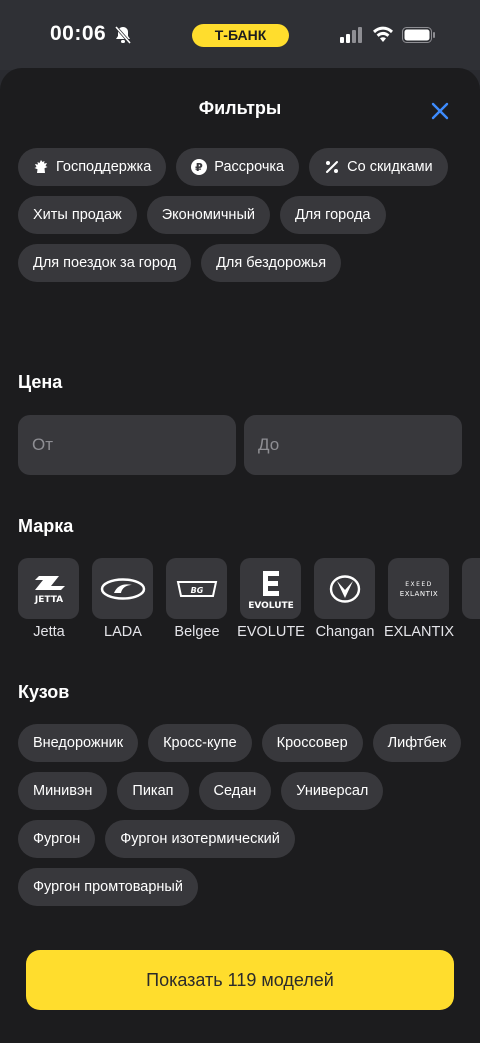 The height and width of the screenshot is (1043, 480). What do you see at coordinates (240, 108) in the screenshot?
I see `sheet-title: Фильтры` at bounding box center [240, 108].